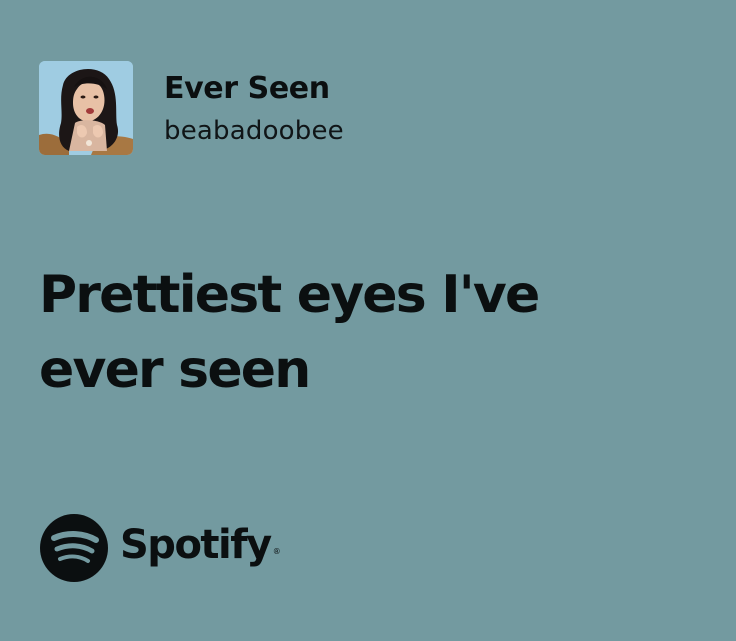  Describe the element at coordinates (254, 108) in the screenshot. I see `track-meta: Ever Seen beabadoobee` at that location.